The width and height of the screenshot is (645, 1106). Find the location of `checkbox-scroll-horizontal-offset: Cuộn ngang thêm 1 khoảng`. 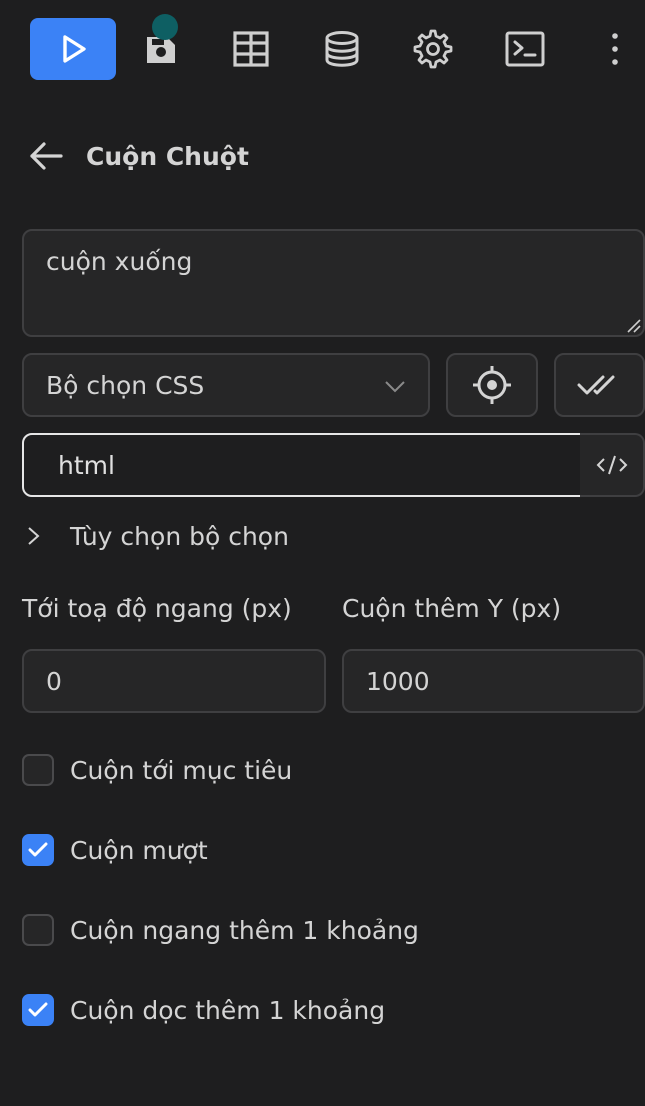

checkbox-scroll-horizontal-offset: Cuộn ngang thêm 1 khoảng is located at coordinates (220, 930).